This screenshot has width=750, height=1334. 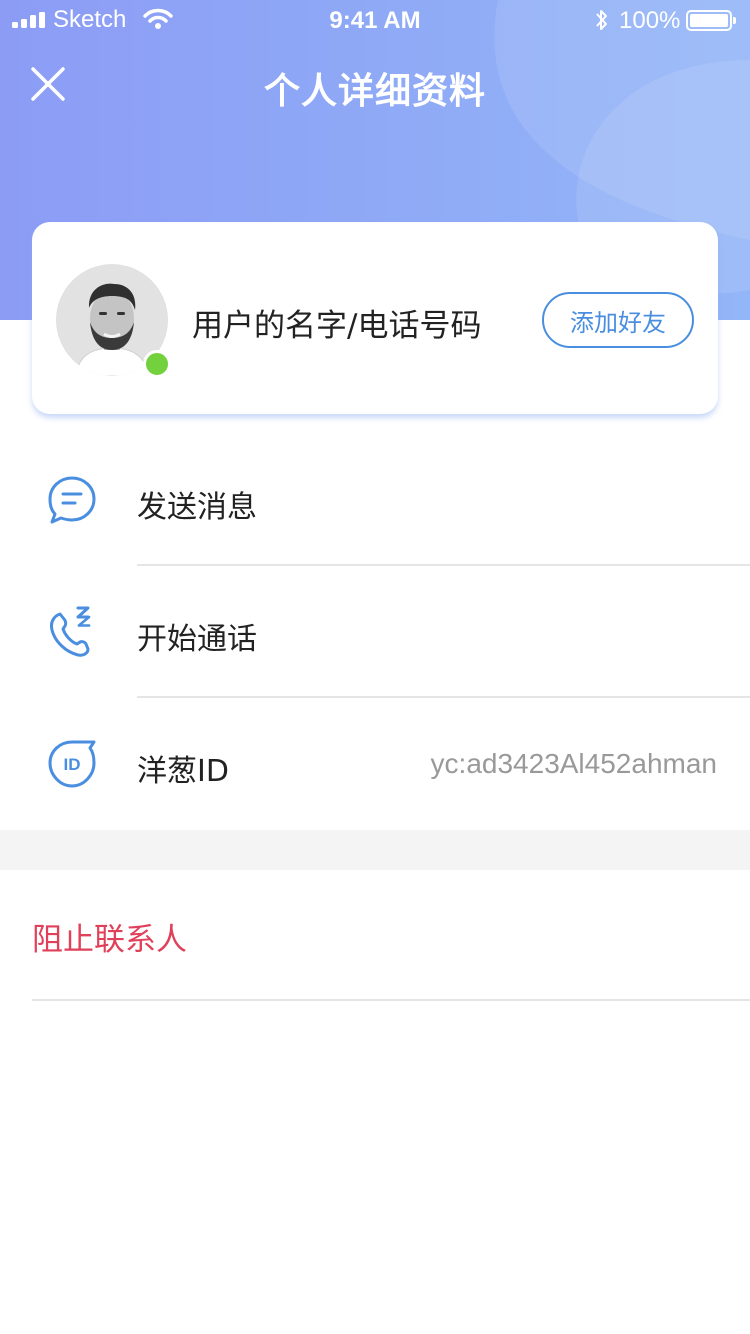 What do you see at coordinates (157, 364) in the screenshot?
I see `online-status-dot` at bounding box center [157, 364].